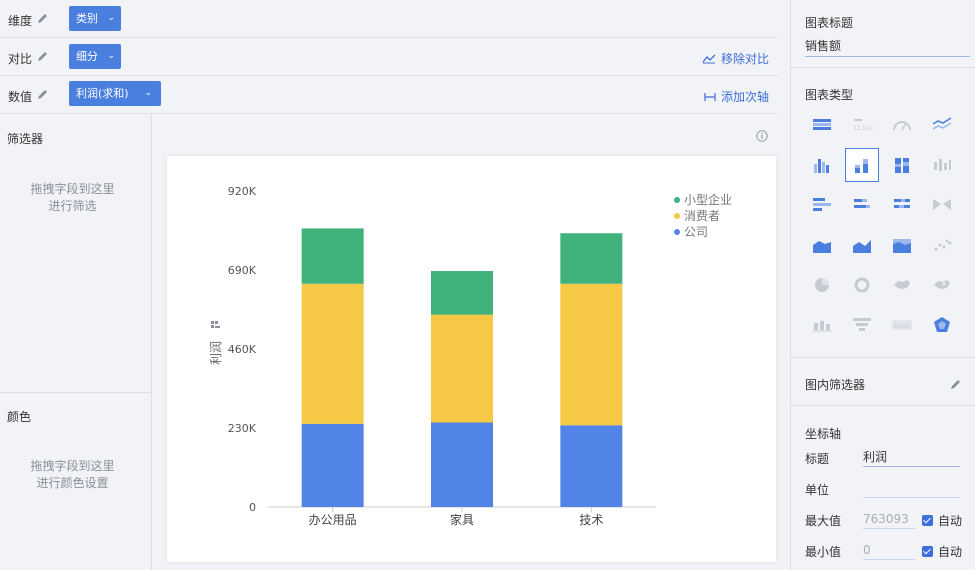 This screenshot has height=570, width=975. Describe the element at coordinates (862, 165) in the screenshot. I see `chart-type-stacked-bar` at that location.